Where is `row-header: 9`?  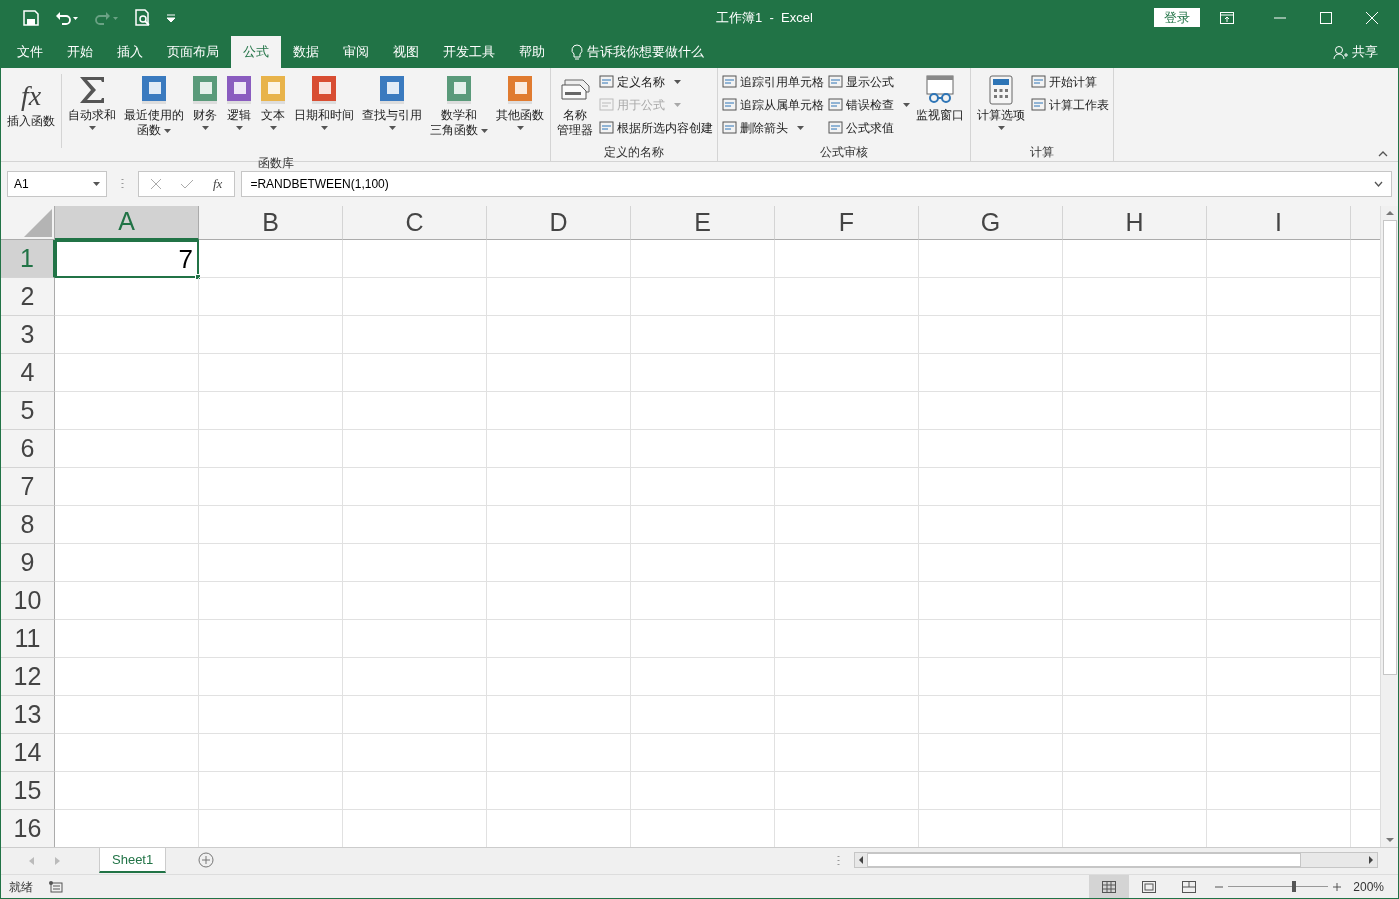
row-header: 9 is located at coordinates (28, 563).